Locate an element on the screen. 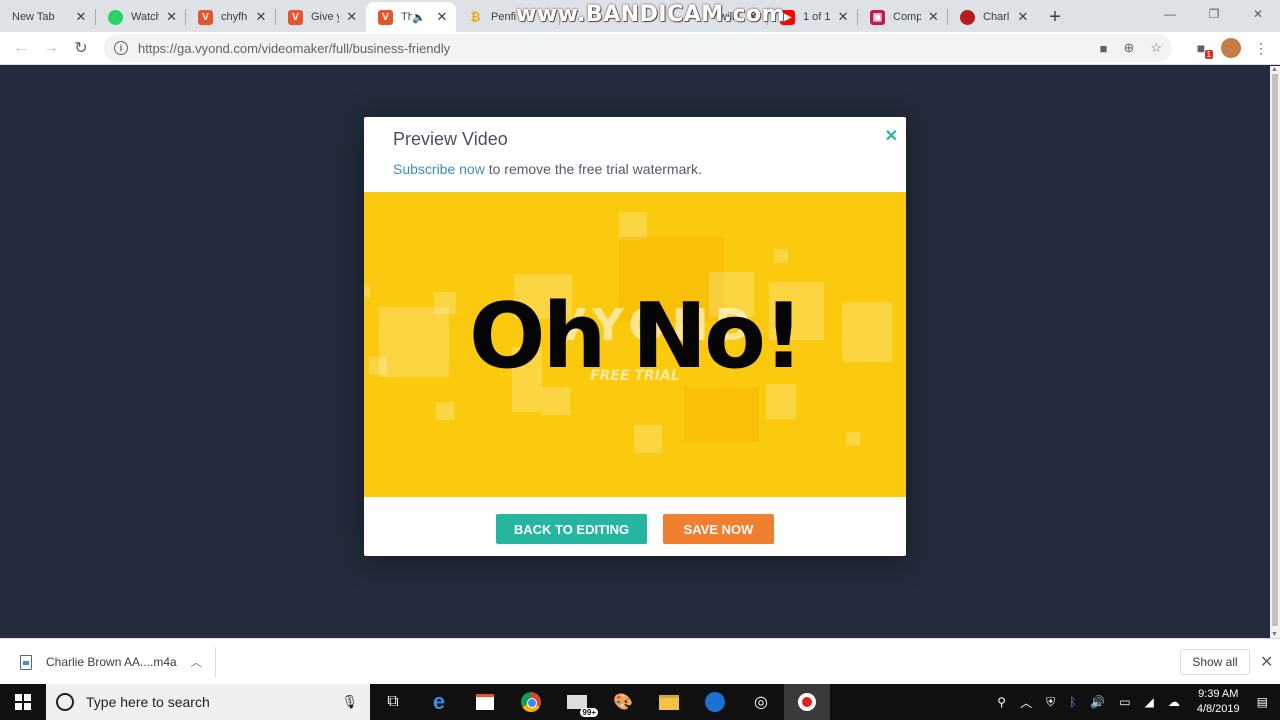 The width and height of the screenshot is (1280, 720). new-tab-button: + is located at coordinates (1055, 17).